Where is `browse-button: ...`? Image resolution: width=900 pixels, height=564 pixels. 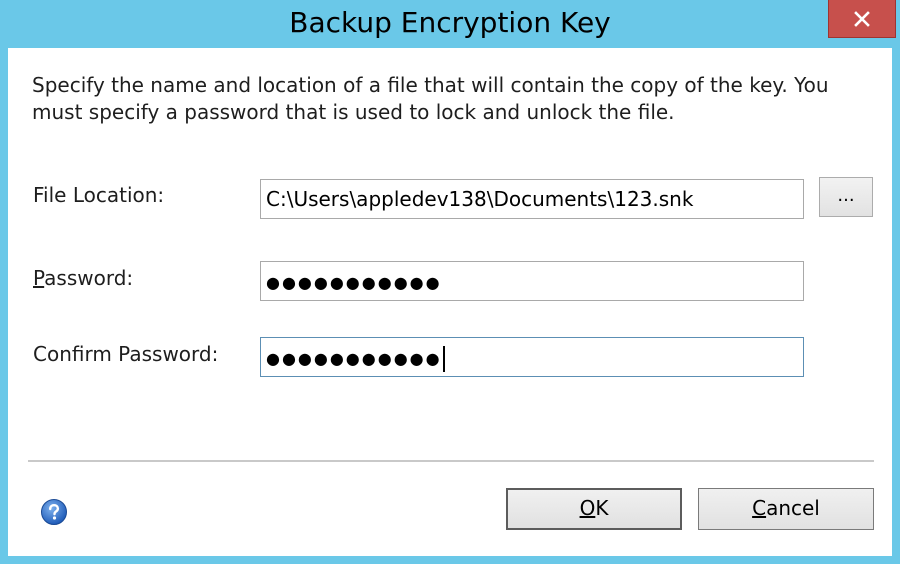
browse-button: ... is located at coordinates (846, 197).